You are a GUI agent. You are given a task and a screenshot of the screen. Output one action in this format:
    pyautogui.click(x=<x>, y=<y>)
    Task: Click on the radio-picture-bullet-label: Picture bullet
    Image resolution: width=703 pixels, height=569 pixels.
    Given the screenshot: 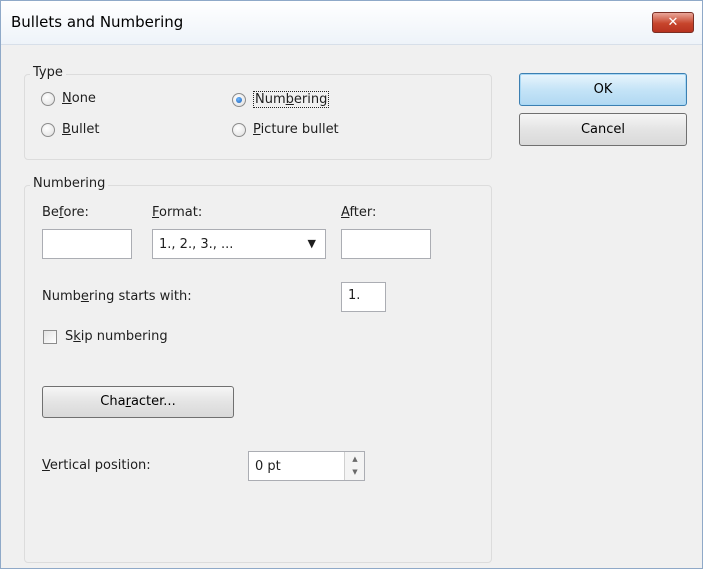 What is the action you would take?
    pyautogui.click(x=296, y=129)
    